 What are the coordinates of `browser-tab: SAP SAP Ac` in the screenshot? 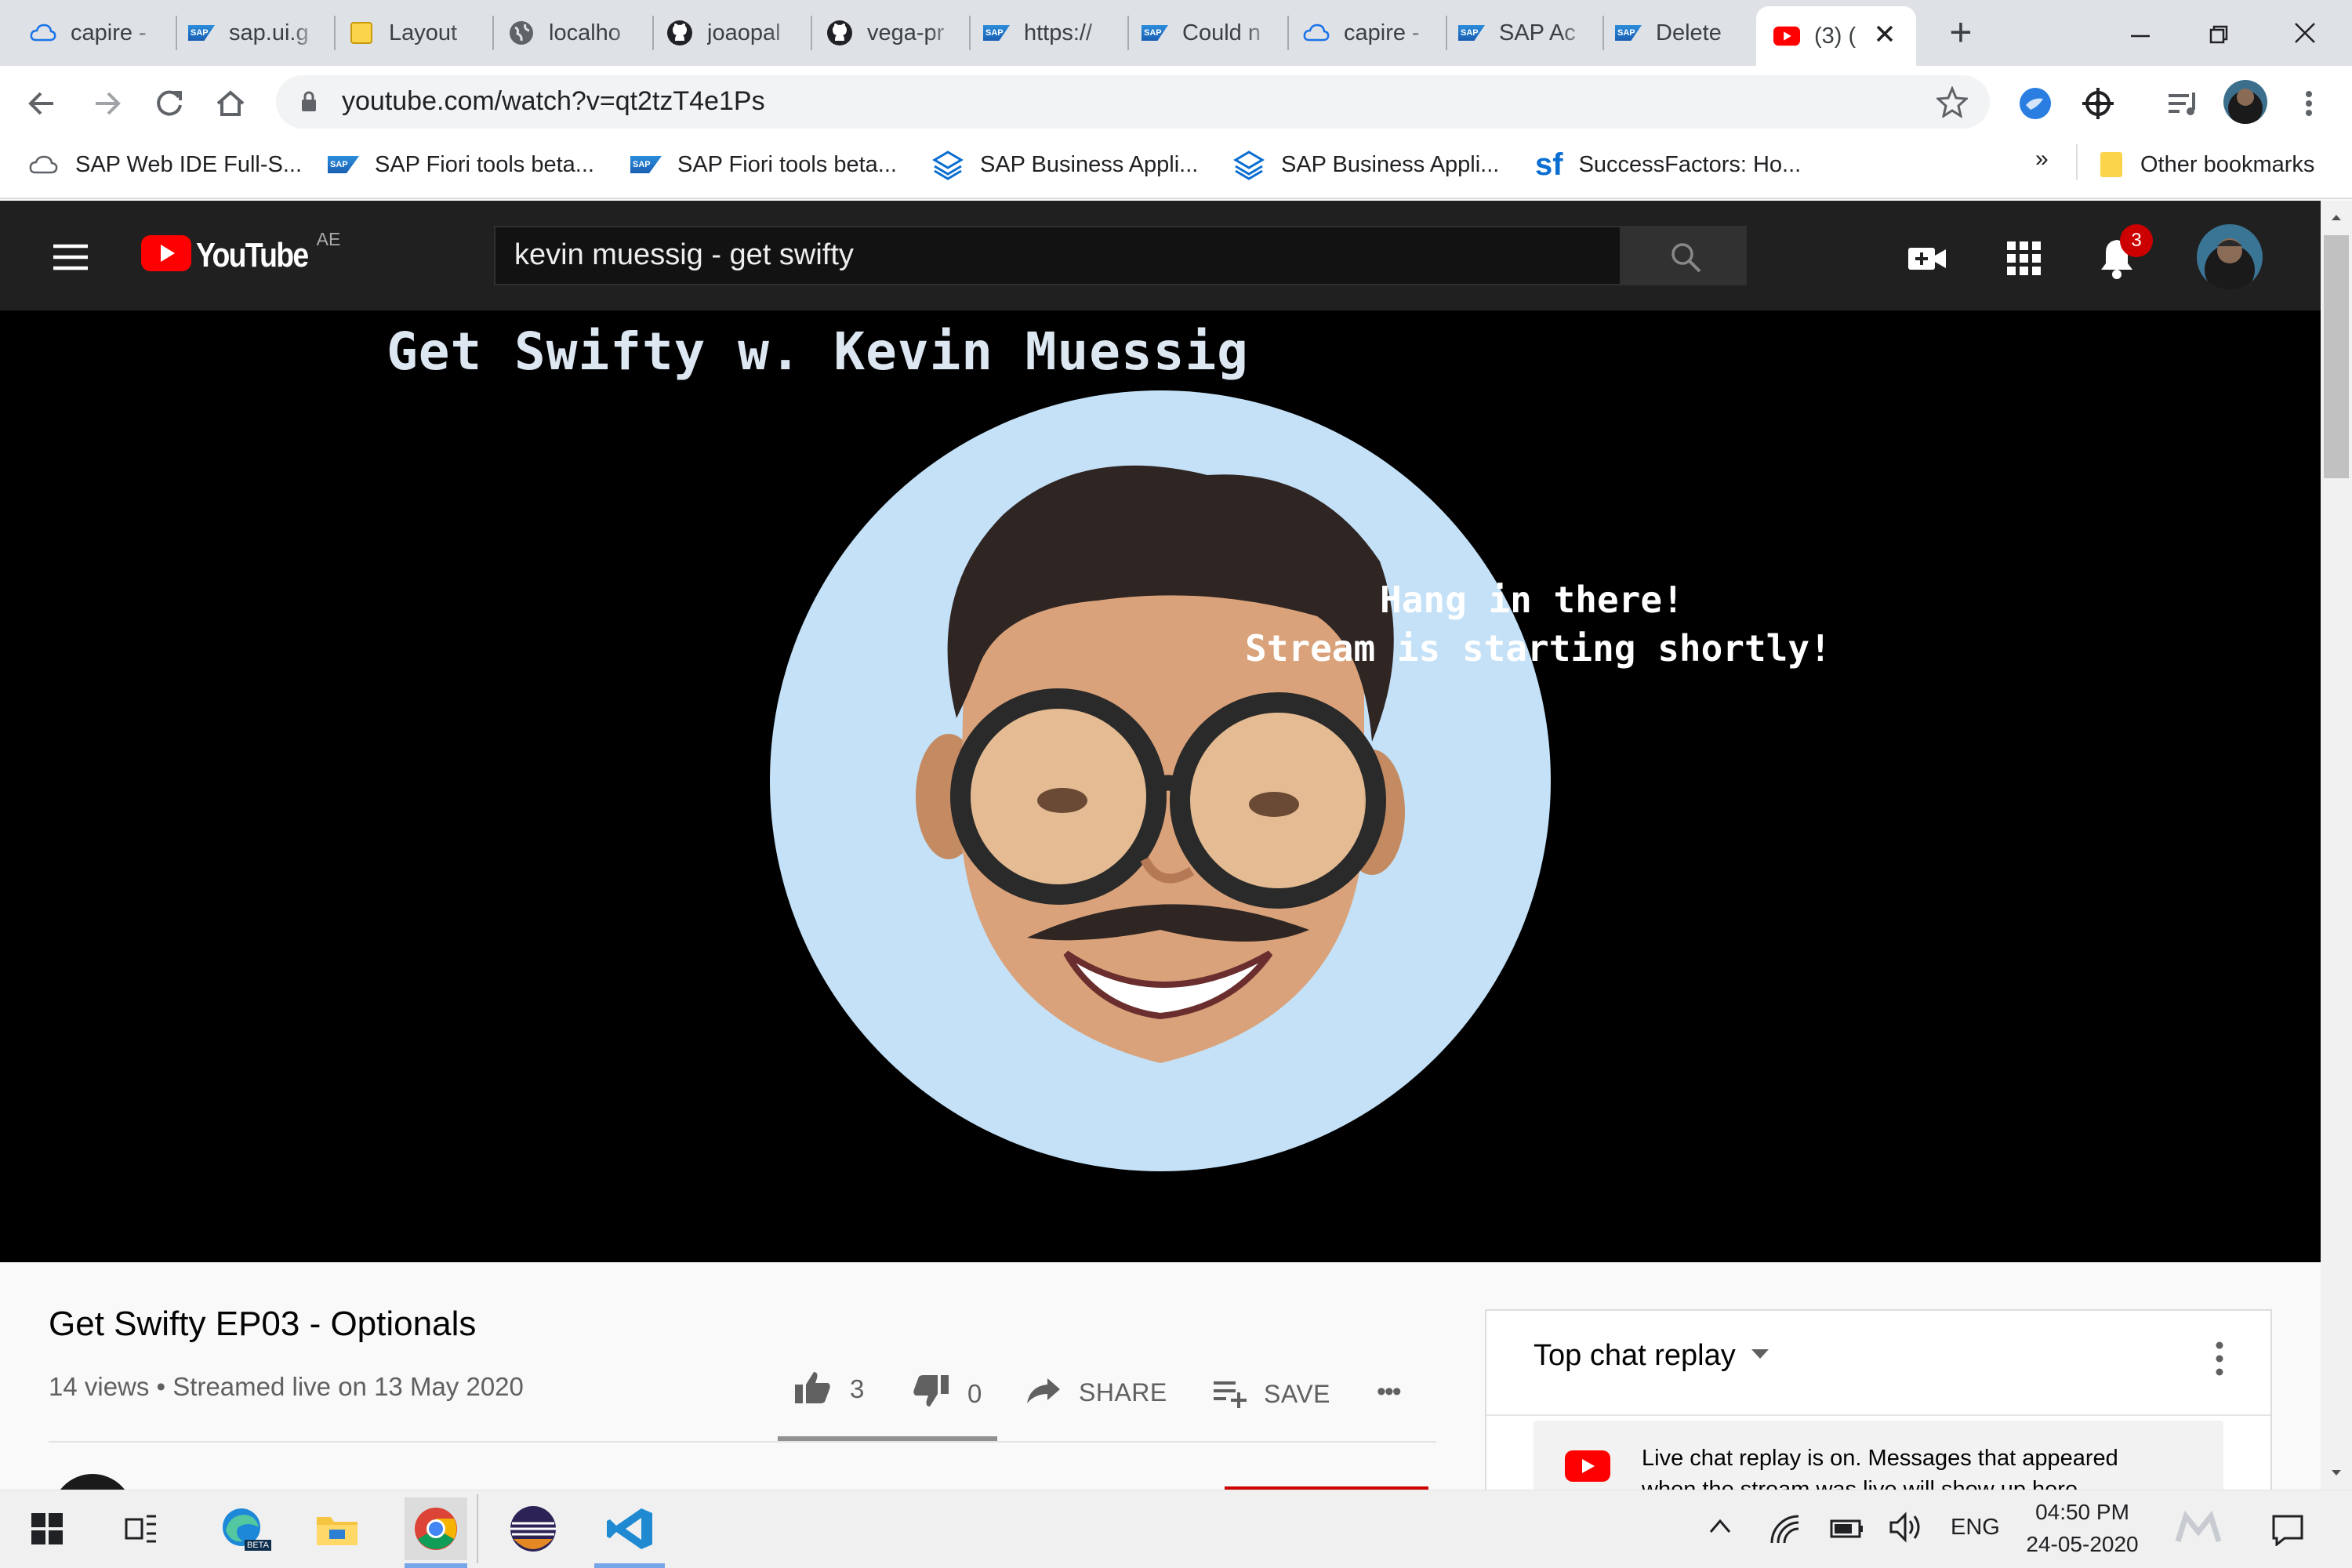 It's located at (1525, 32).